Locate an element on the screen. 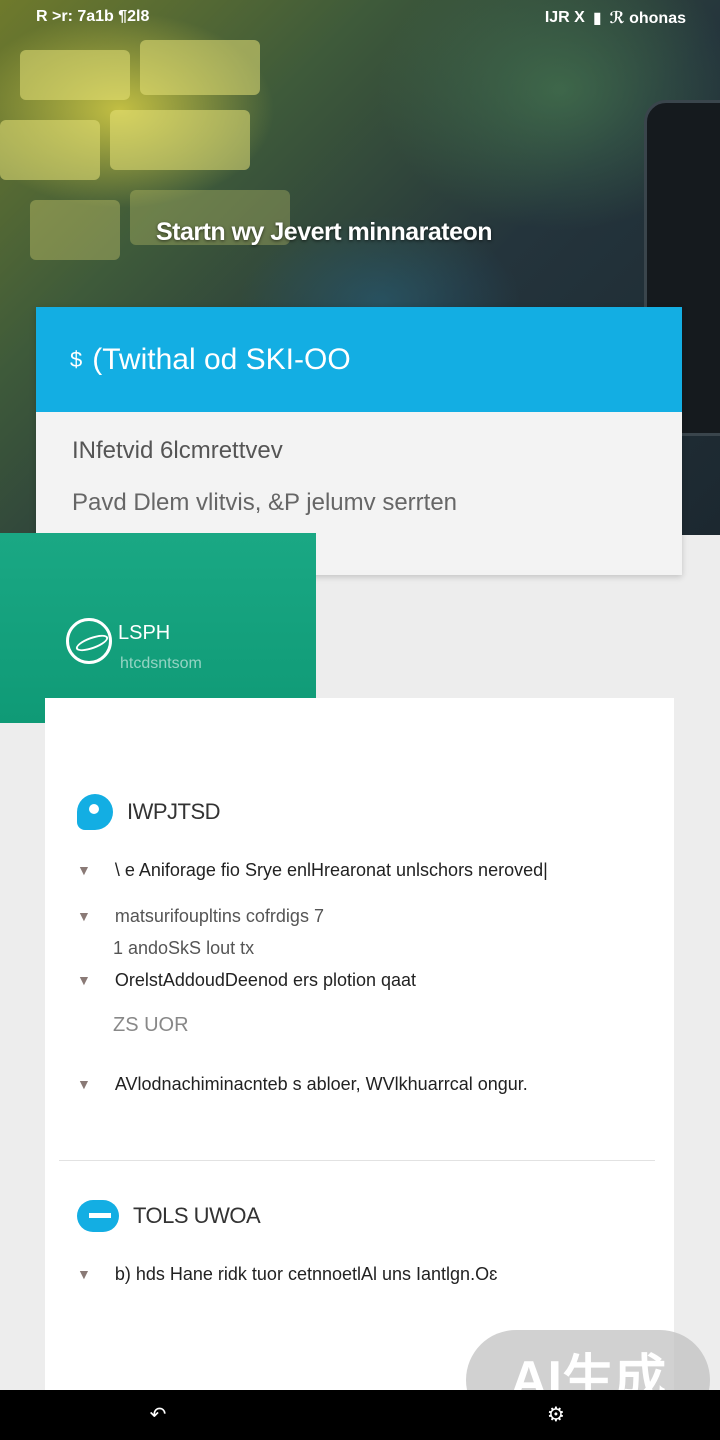  dollar-icon: $ is located at coordinates (76, 359).